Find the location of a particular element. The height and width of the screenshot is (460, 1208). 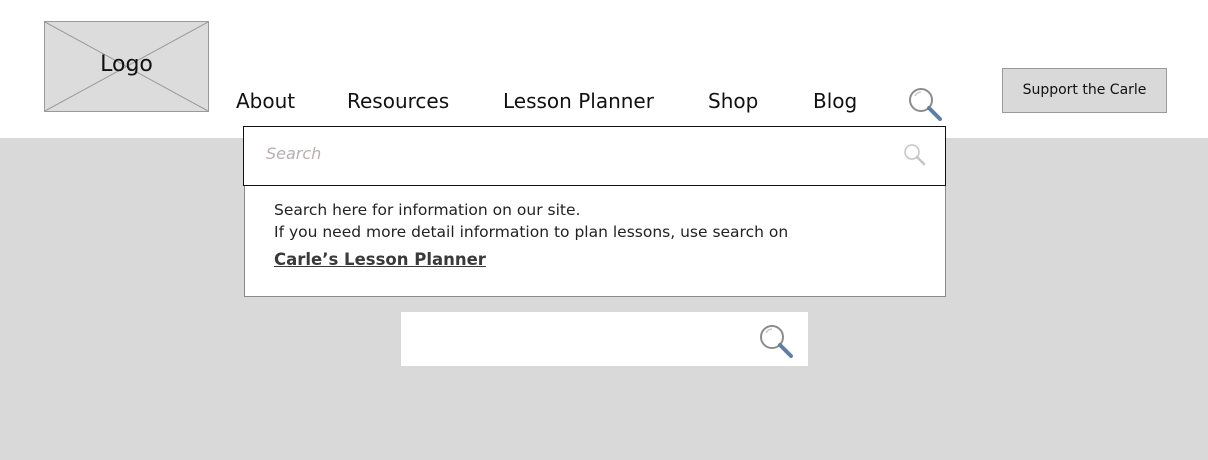

nav-resources: Resources is located at coordinates (398, 101).